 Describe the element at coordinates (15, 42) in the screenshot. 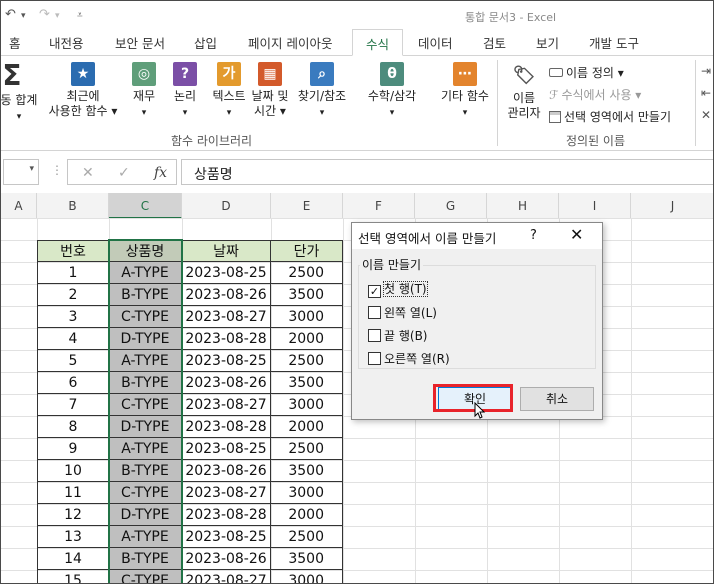

I see `tab-home: 홈` at that location.